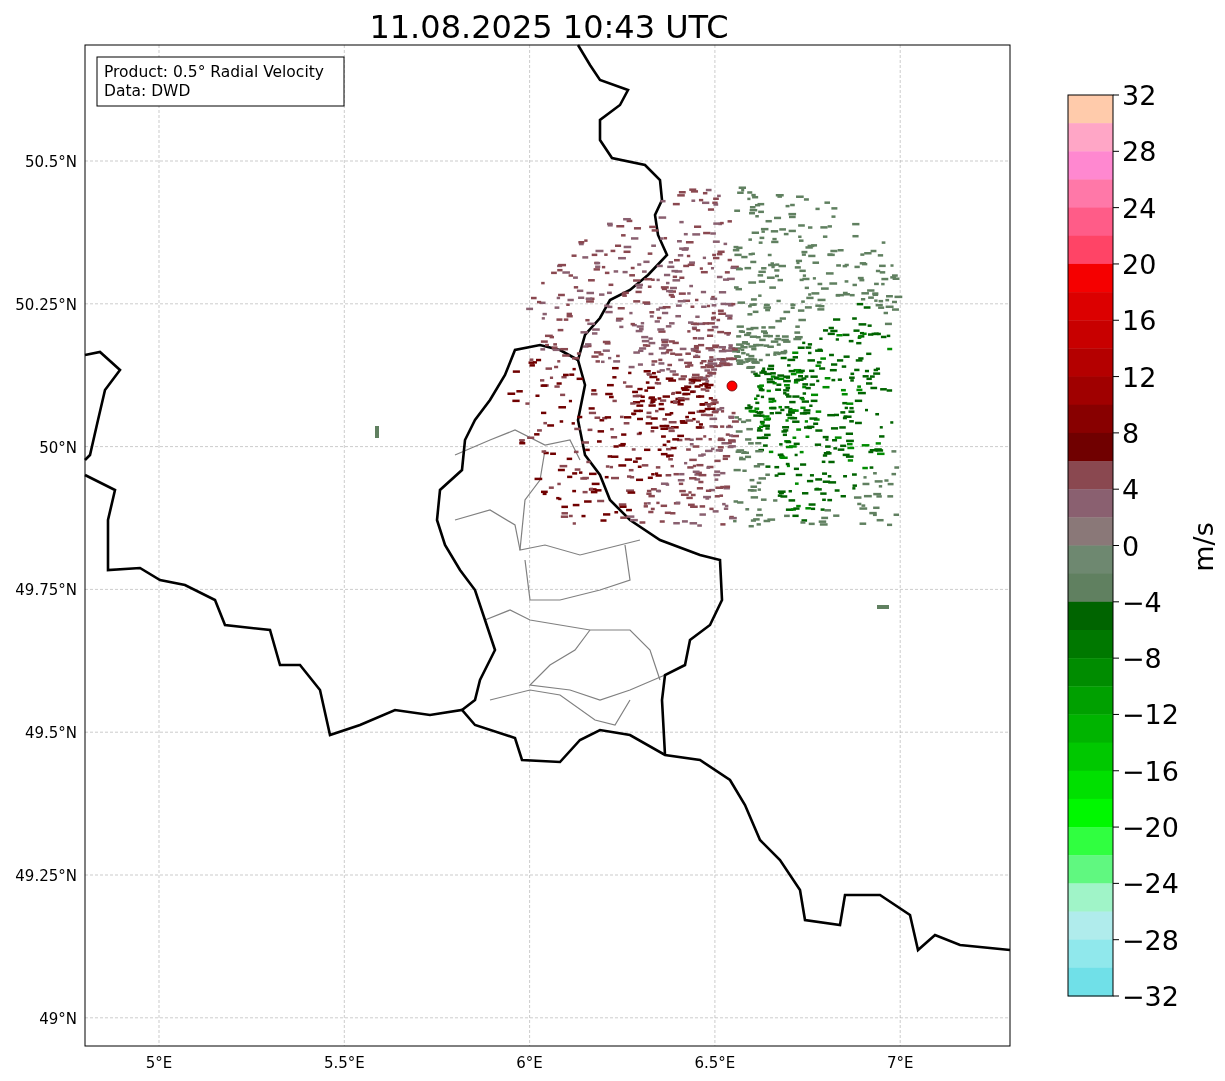 The image size is (1225, 1081). I want to click on info-text: Product: 0.5° Radial Velocity, so click(214, 72).